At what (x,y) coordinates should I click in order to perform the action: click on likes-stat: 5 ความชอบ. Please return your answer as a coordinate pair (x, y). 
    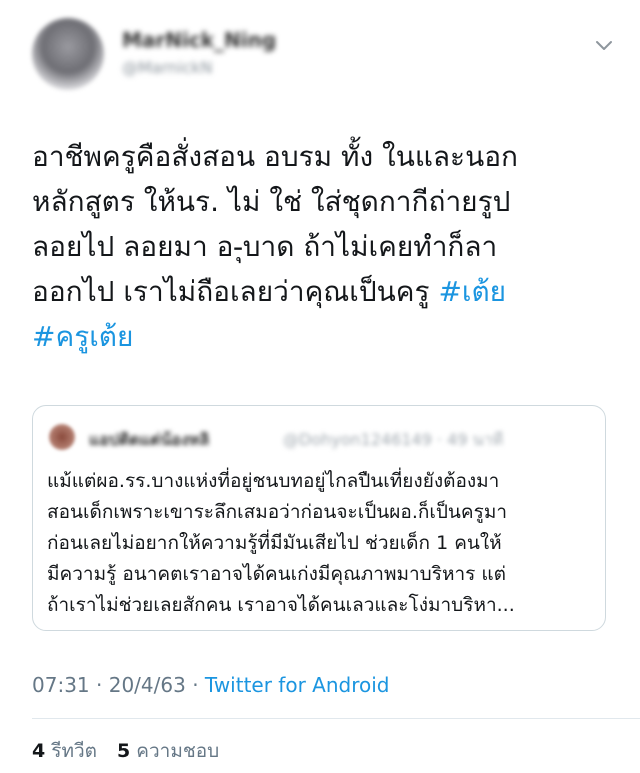
    Looking at the image, I should click on (175, 751).